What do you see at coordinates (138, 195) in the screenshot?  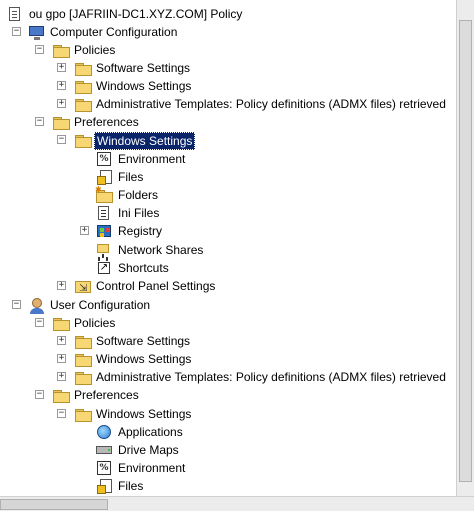 I see `tree-item-label: Folders` at bounding box center [138, 195].